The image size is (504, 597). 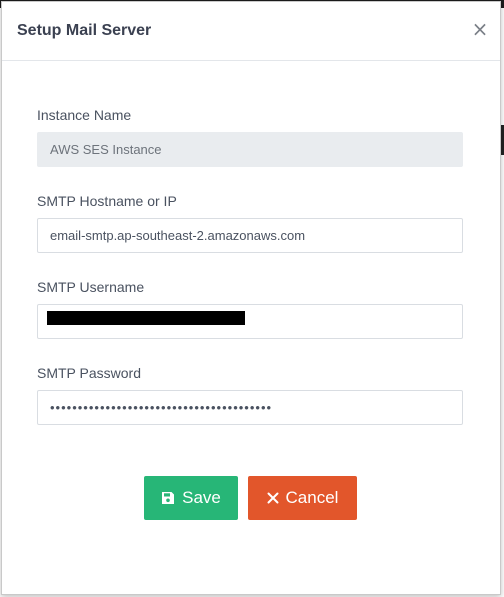 What do you see at coordinates (250, 149) in the screenshot?
I see `instance-name-input` at bounding box center [250, 149].